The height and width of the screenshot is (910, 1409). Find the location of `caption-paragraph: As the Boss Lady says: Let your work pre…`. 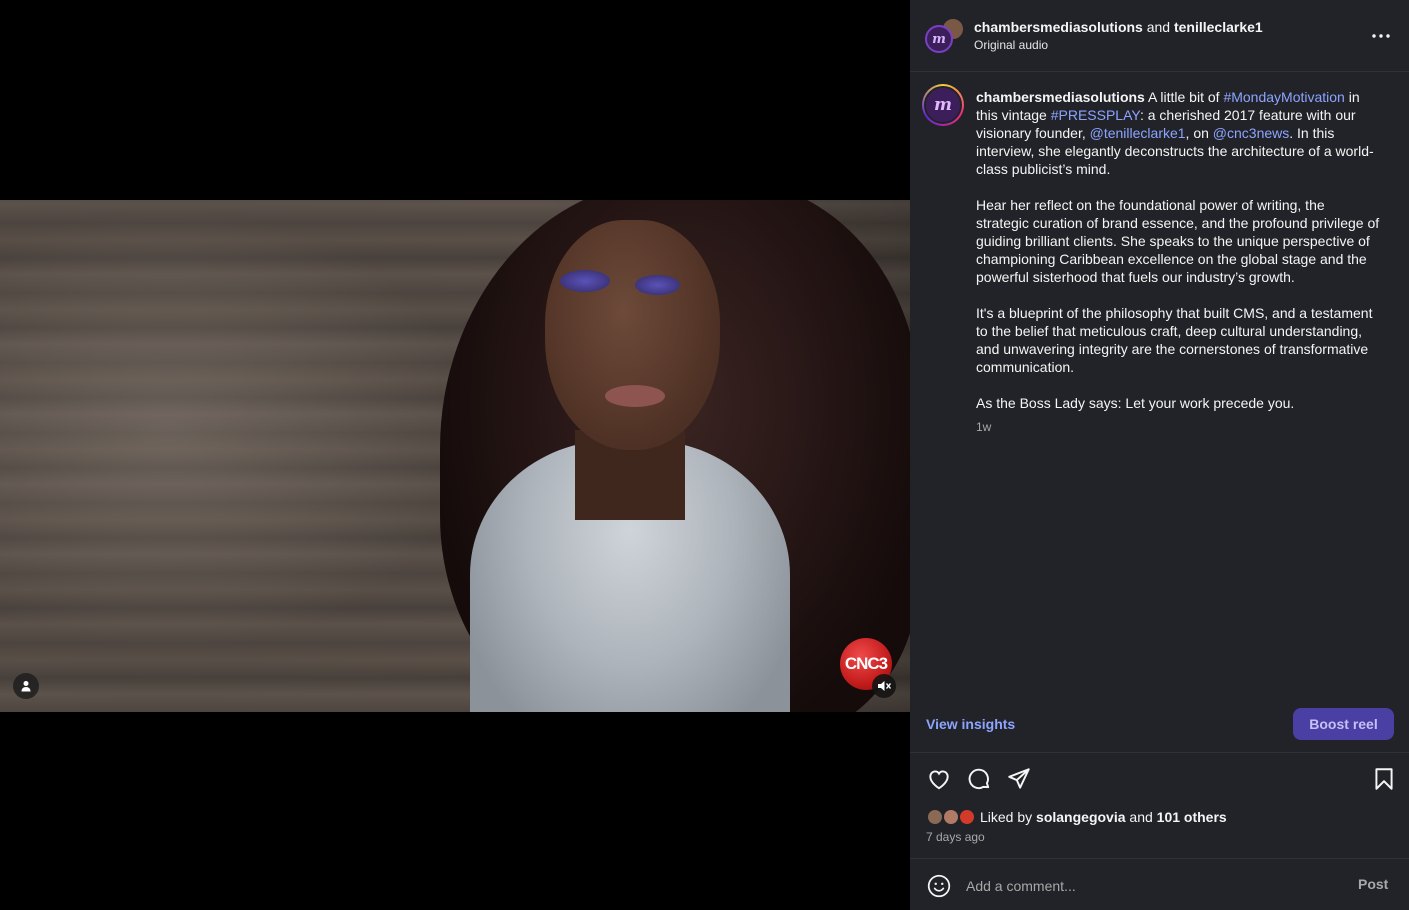

caption-paragraph: As the Boss Lady says: Let your work pre… is located at coordinates (1135, 403).